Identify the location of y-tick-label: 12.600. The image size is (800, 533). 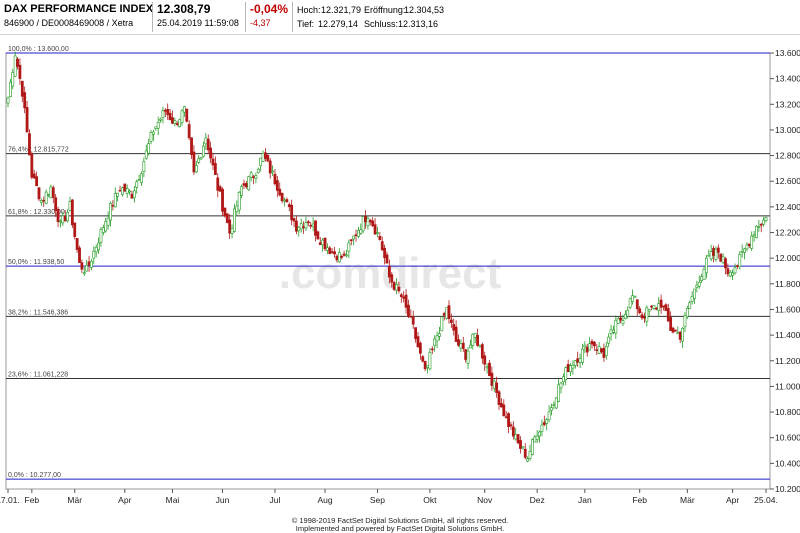
(787, 181).